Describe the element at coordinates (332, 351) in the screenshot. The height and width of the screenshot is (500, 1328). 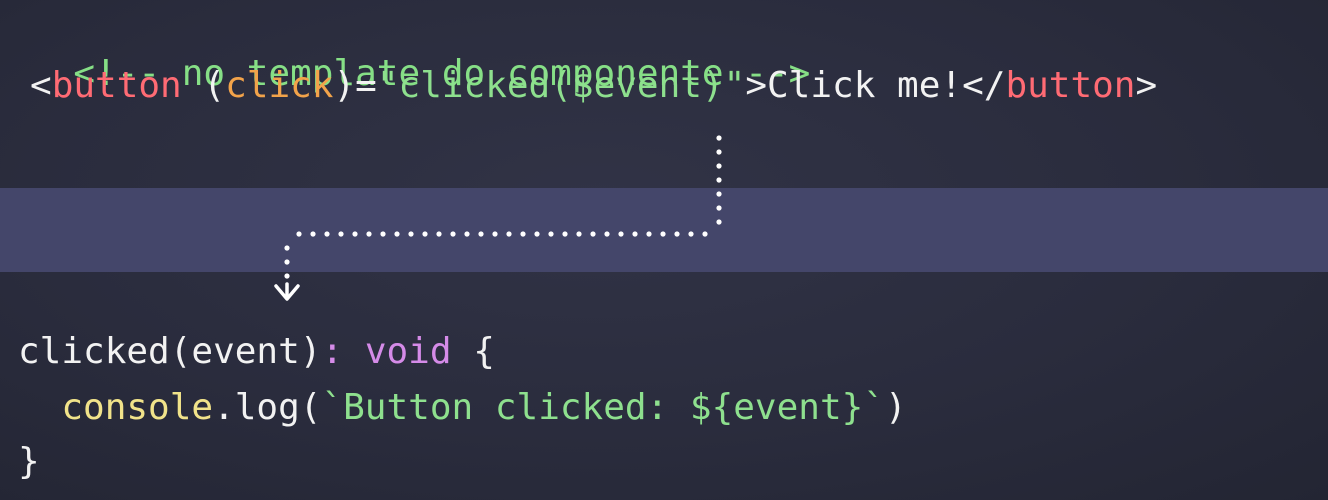
I see `colon: :` at that location.